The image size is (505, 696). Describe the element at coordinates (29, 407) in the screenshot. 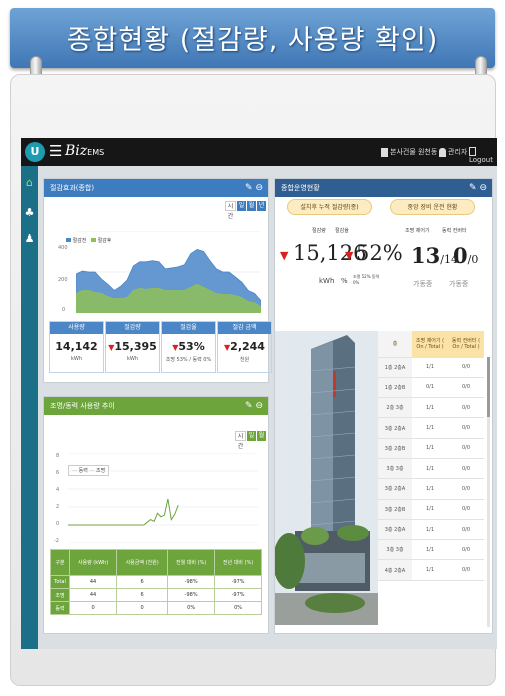

I see `sidebar: ⌂ ♣ ♟` at that location.